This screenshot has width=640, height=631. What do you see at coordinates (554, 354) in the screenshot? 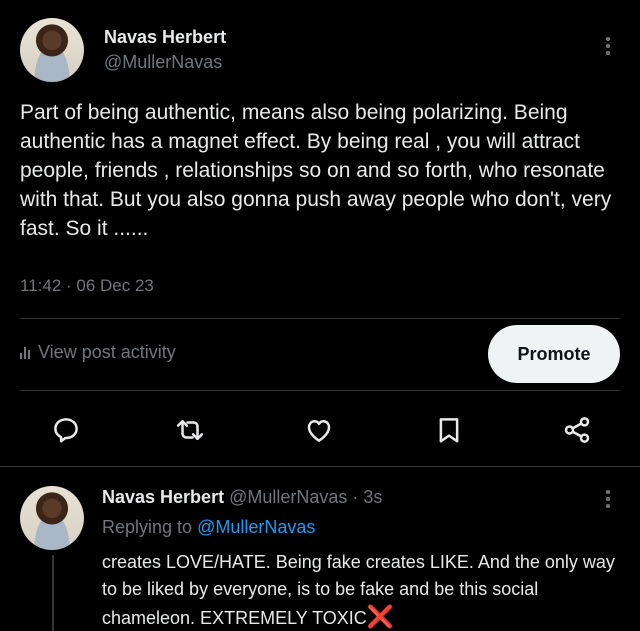
I see `promote-button: Promote` at bounding box center [554, 354].